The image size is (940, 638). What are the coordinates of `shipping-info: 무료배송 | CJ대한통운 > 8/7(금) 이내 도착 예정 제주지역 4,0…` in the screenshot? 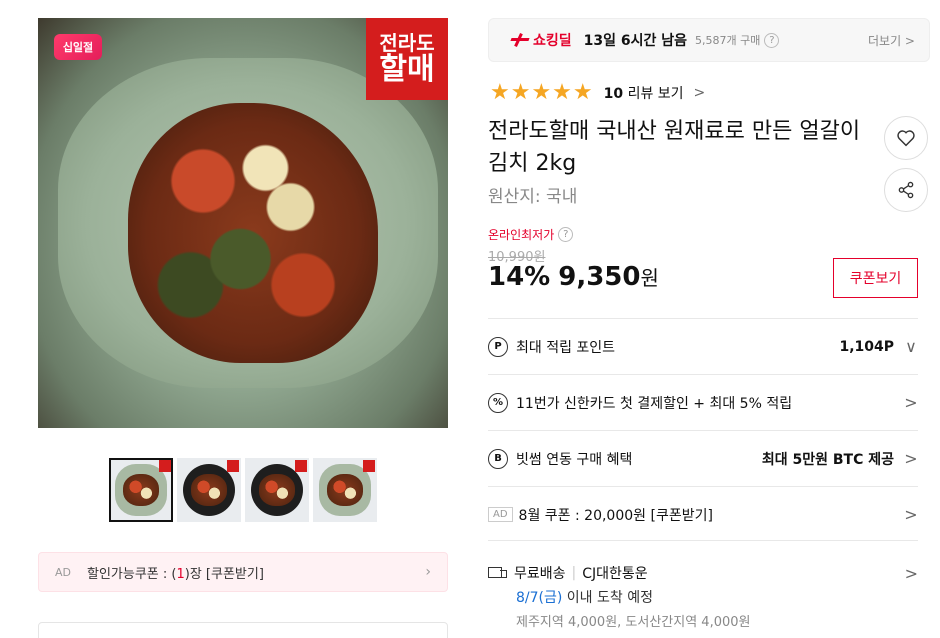 It's located at (703, 585).